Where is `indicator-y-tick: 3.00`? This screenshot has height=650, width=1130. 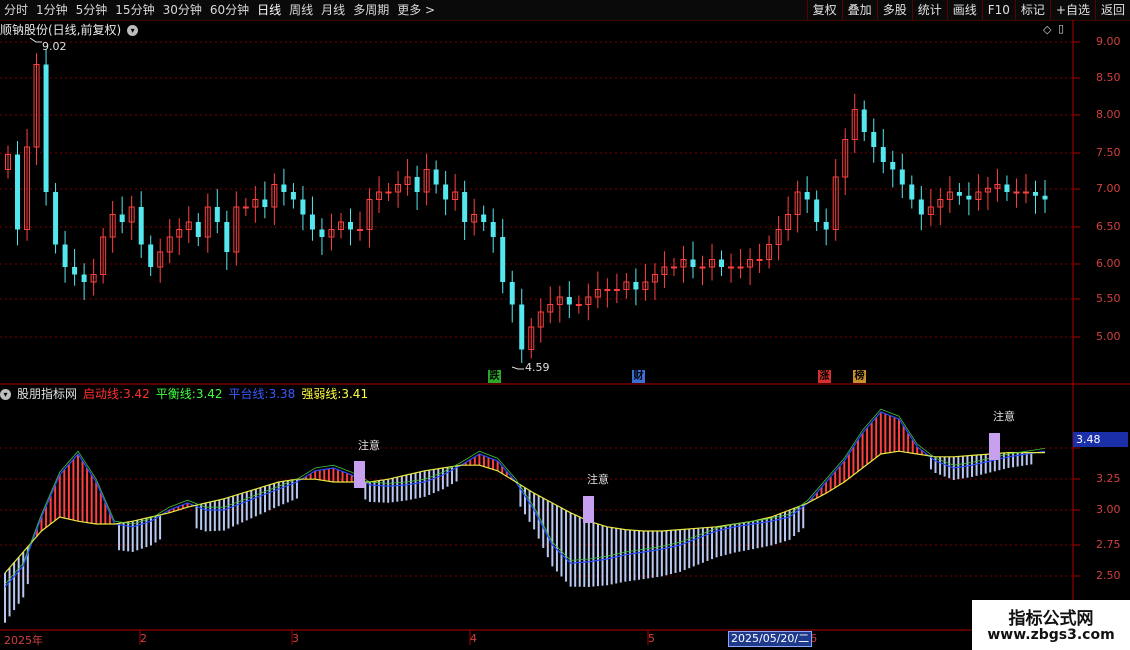
indicator-y-tick: 3.00 is located at coordinates (1108, 509).